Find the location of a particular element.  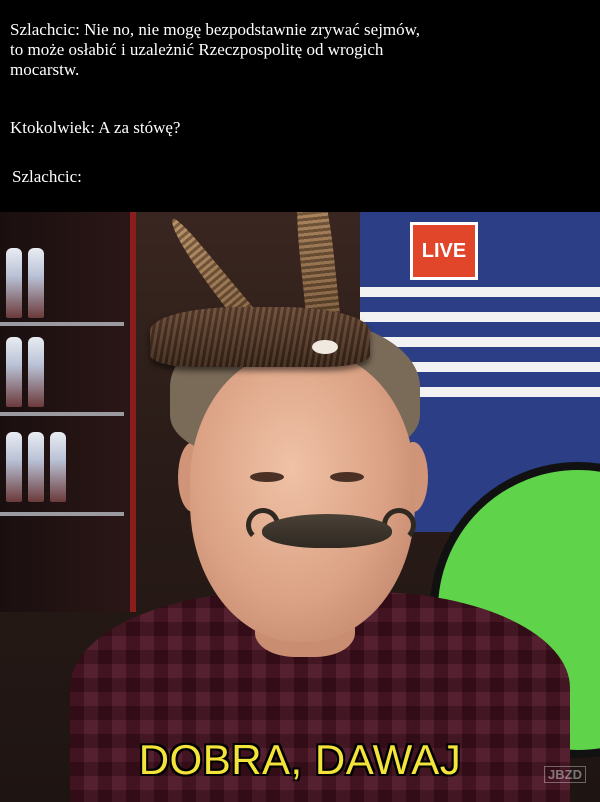

live-badge: LIVE is located at coordinates (444, 251).